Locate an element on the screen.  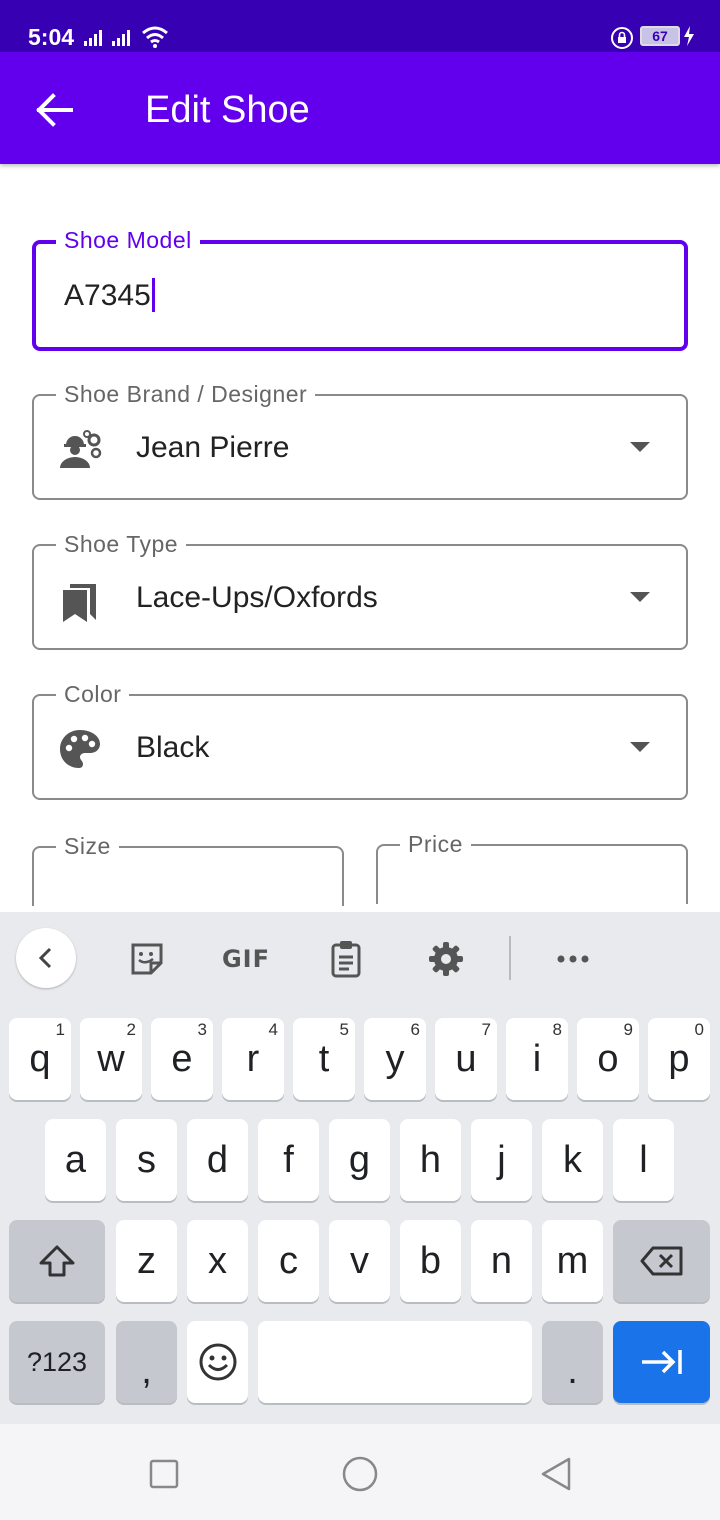
emoji-icon is located at coordinates (217, 1362).